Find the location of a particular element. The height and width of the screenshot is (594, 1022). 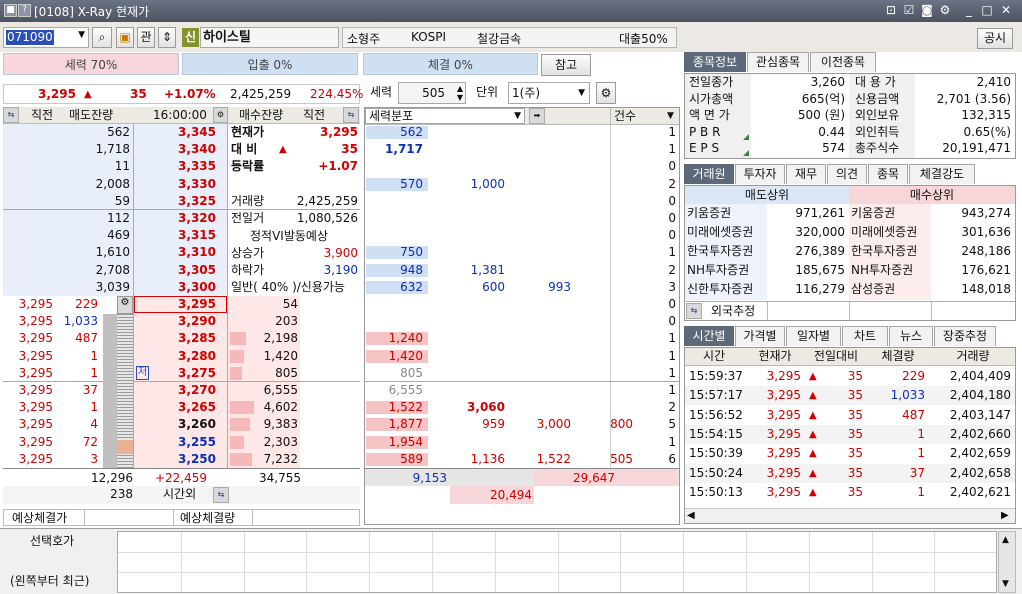

ask-price: 3,320 is located at coordinates (178, 218).